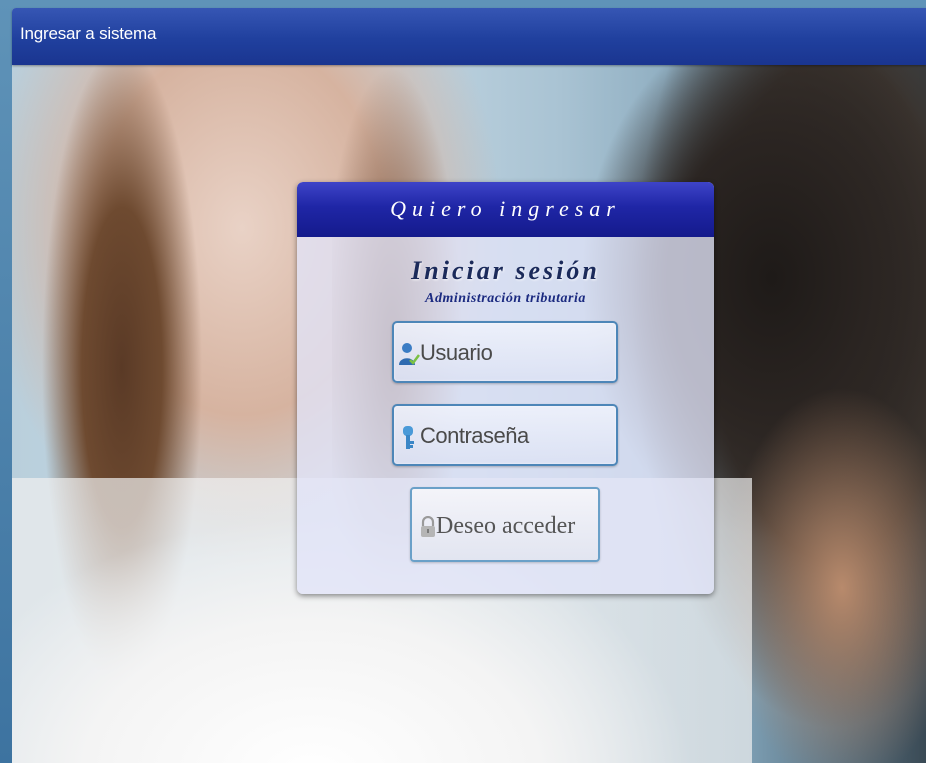 Image resolution: width=926 pixels, height=763 pixels. I want to click on key-icon, so click(409, 437).